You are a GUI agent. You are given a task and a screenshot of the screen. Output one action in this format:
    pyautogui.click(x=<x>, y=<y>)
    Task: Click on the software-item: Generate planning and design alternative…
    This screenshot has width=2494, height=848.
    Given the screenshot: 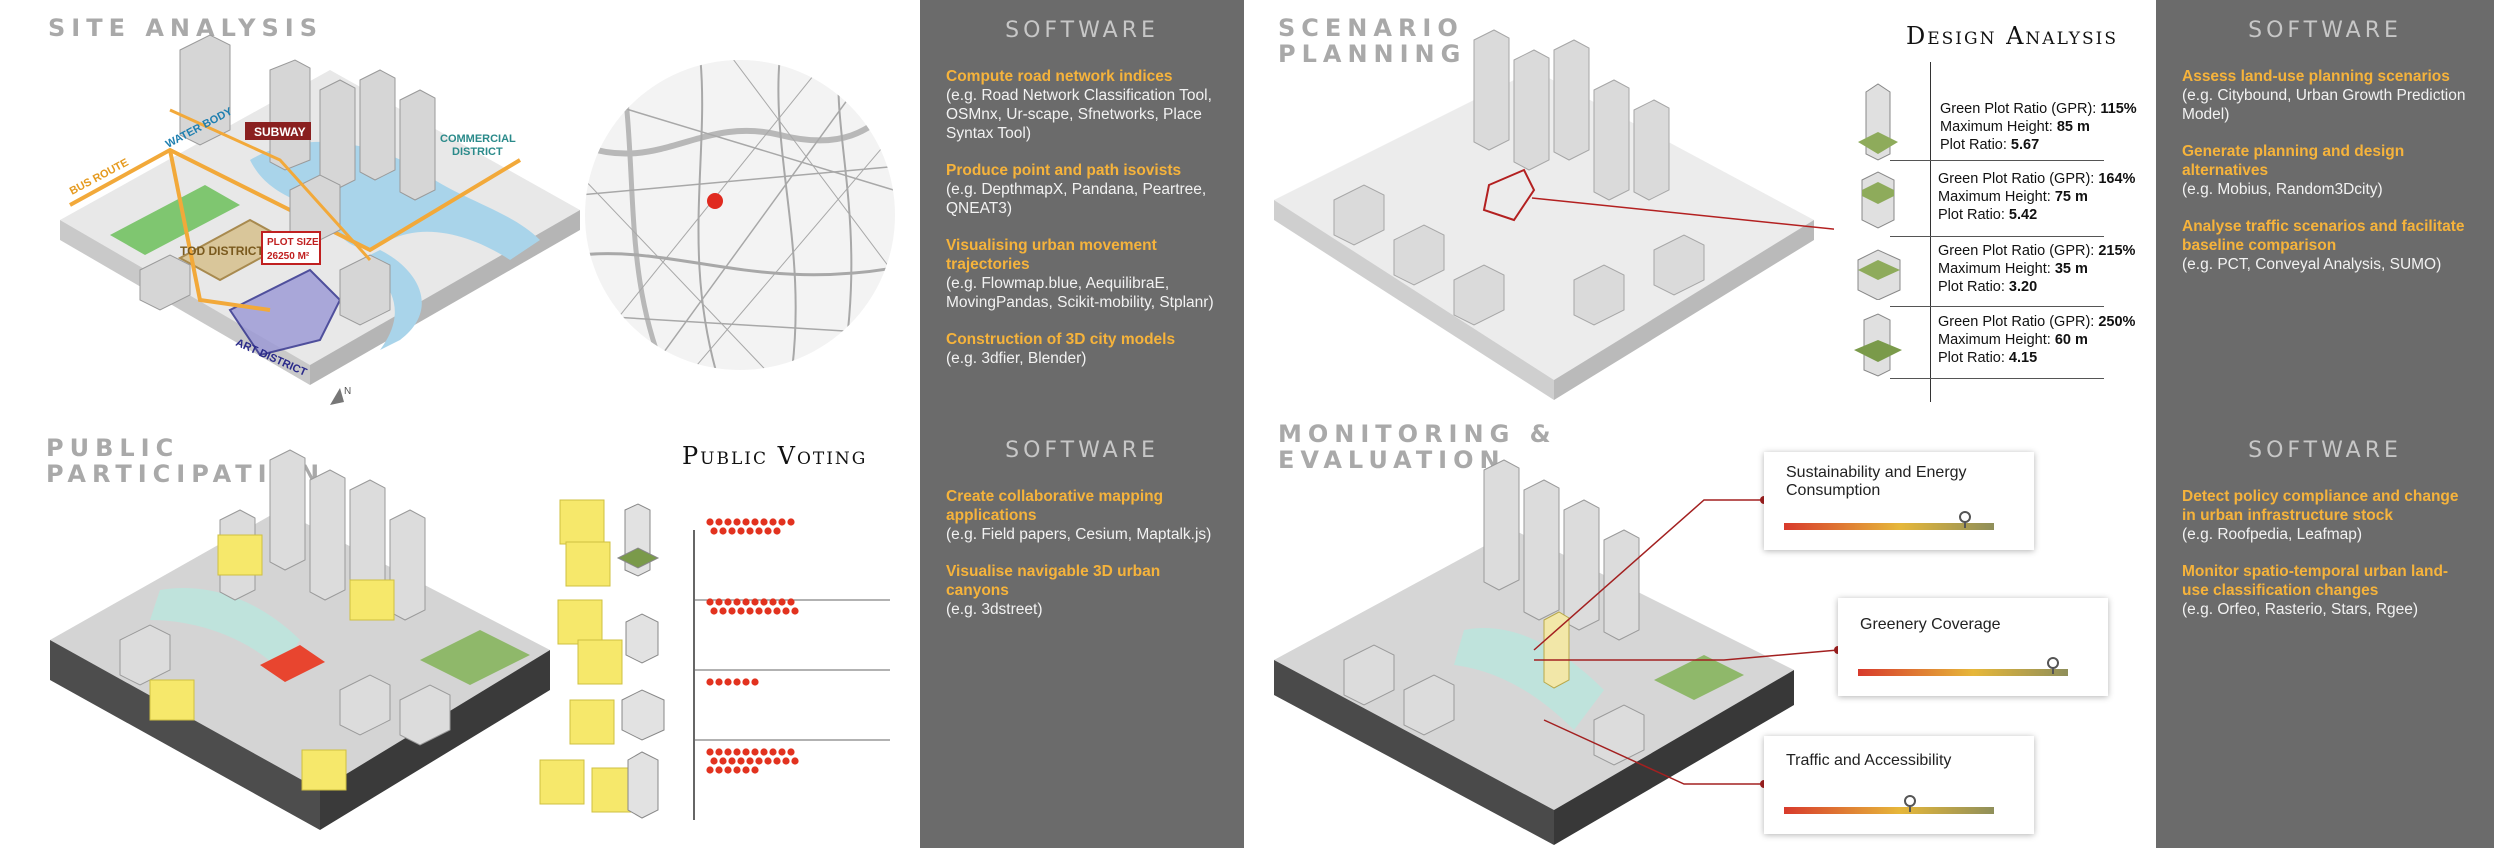 What is the action you would take?
    pyautogui.click(x=2293, y=170)
    